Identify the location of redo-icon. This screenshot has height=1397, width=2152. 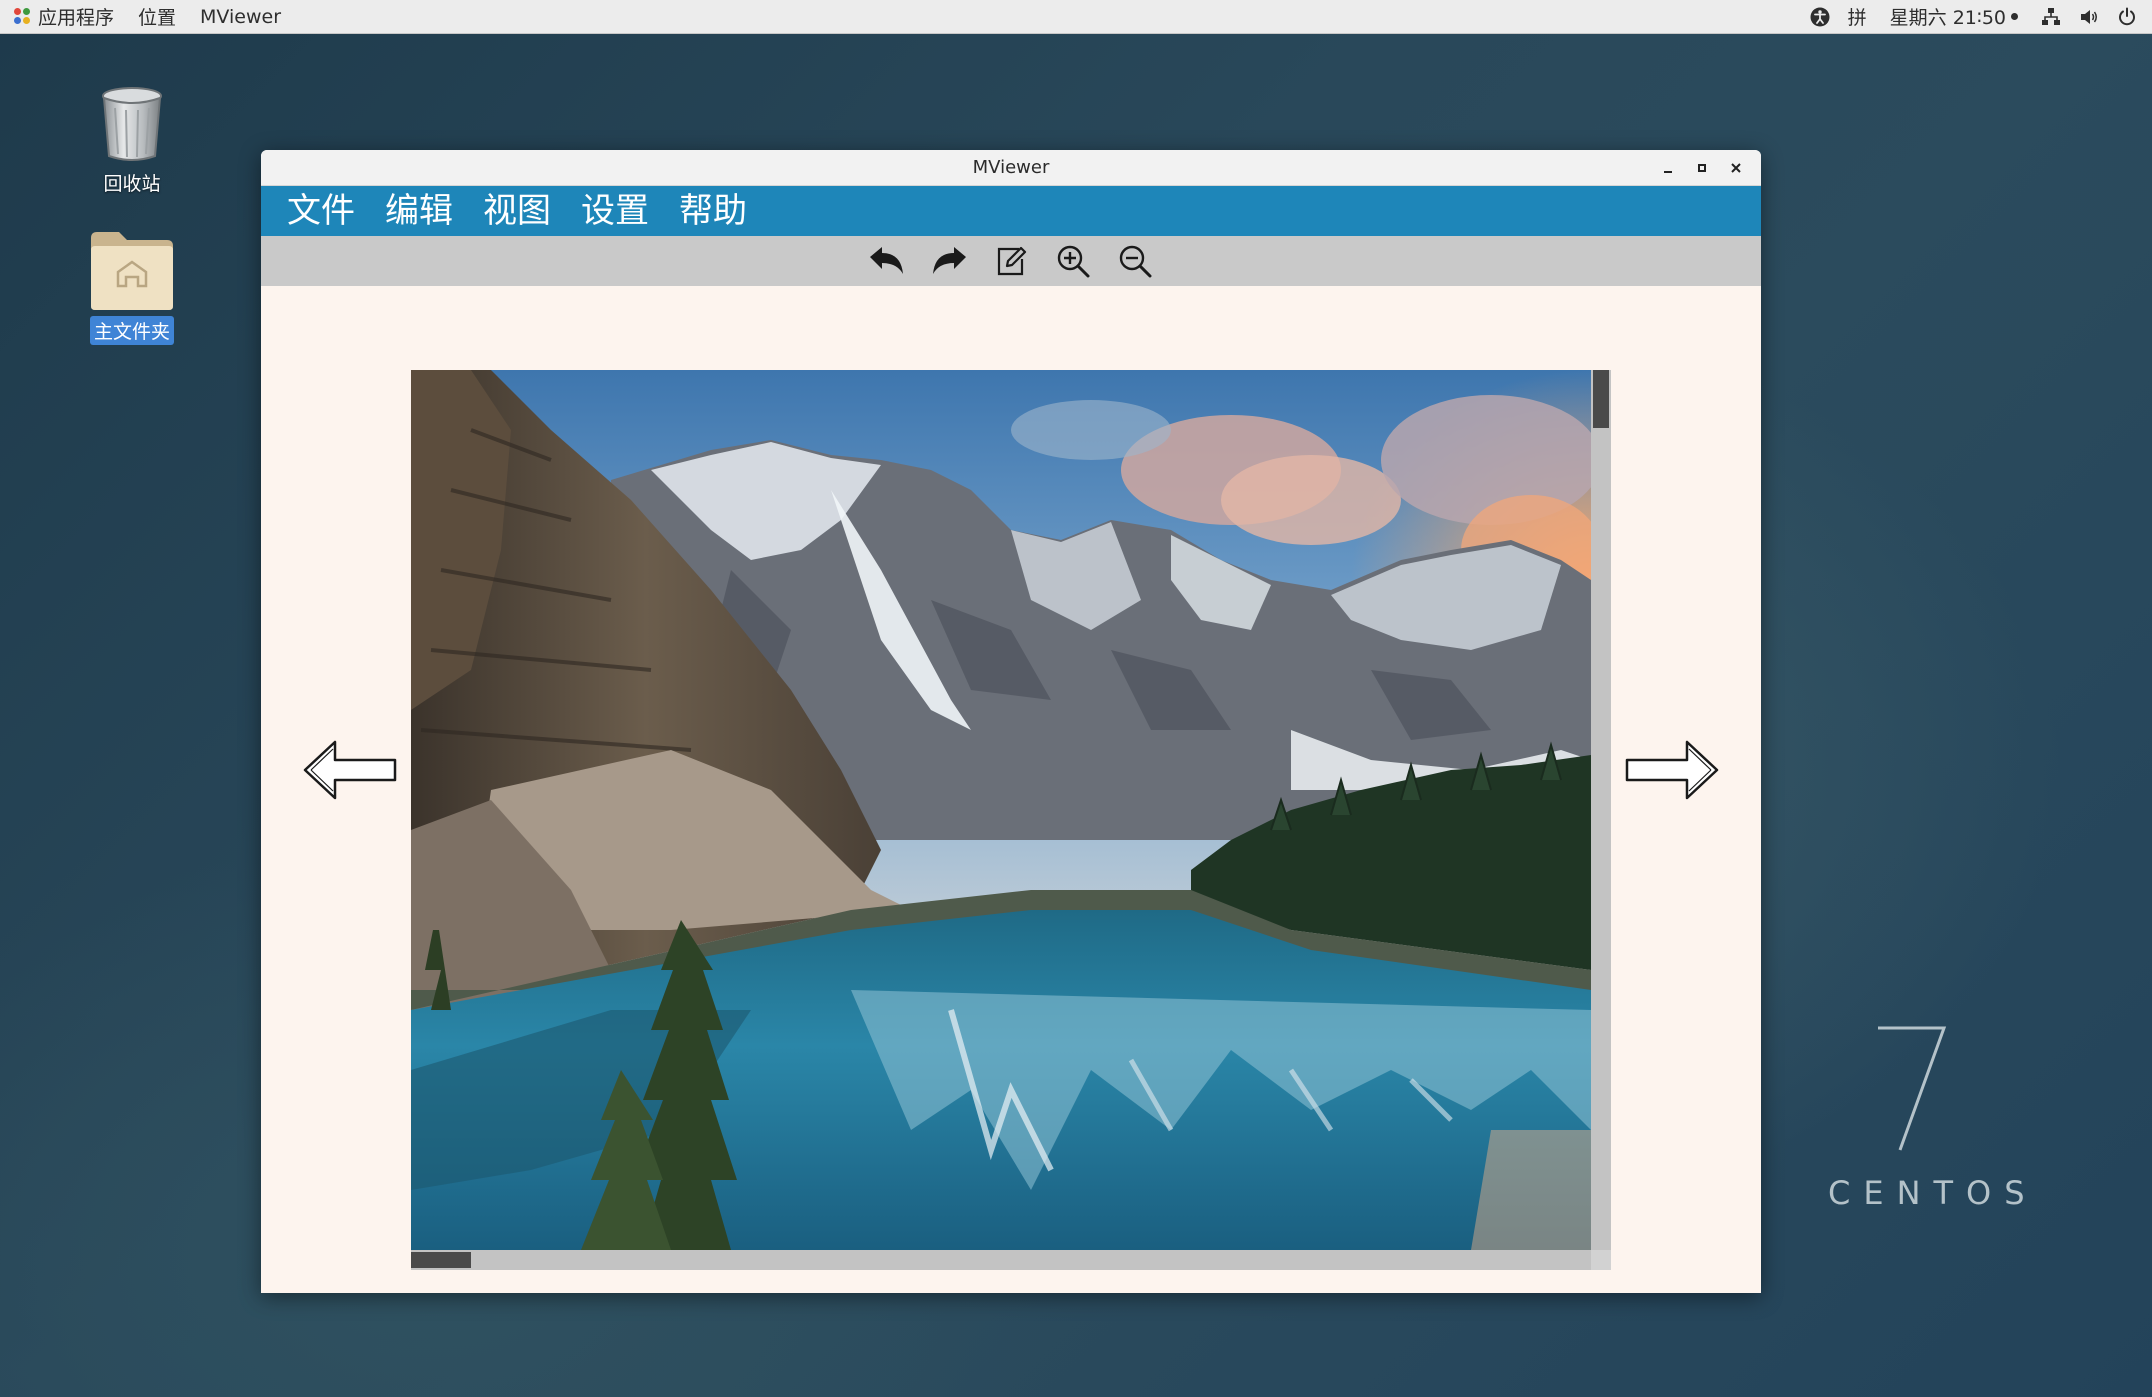
(949, 260).